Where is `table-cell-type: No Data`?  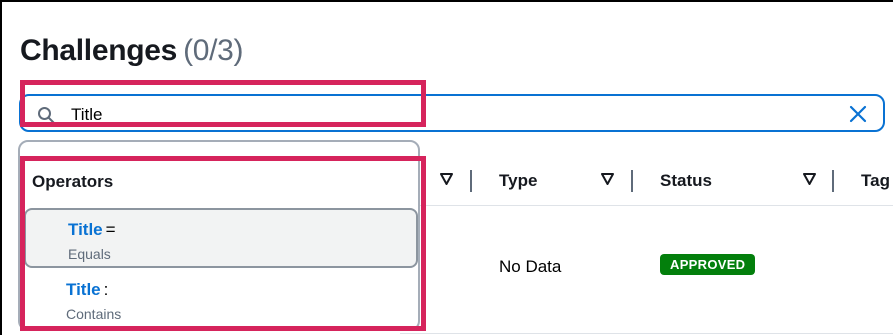
table-cell-type: No Data is located at coordinates (530, 266).